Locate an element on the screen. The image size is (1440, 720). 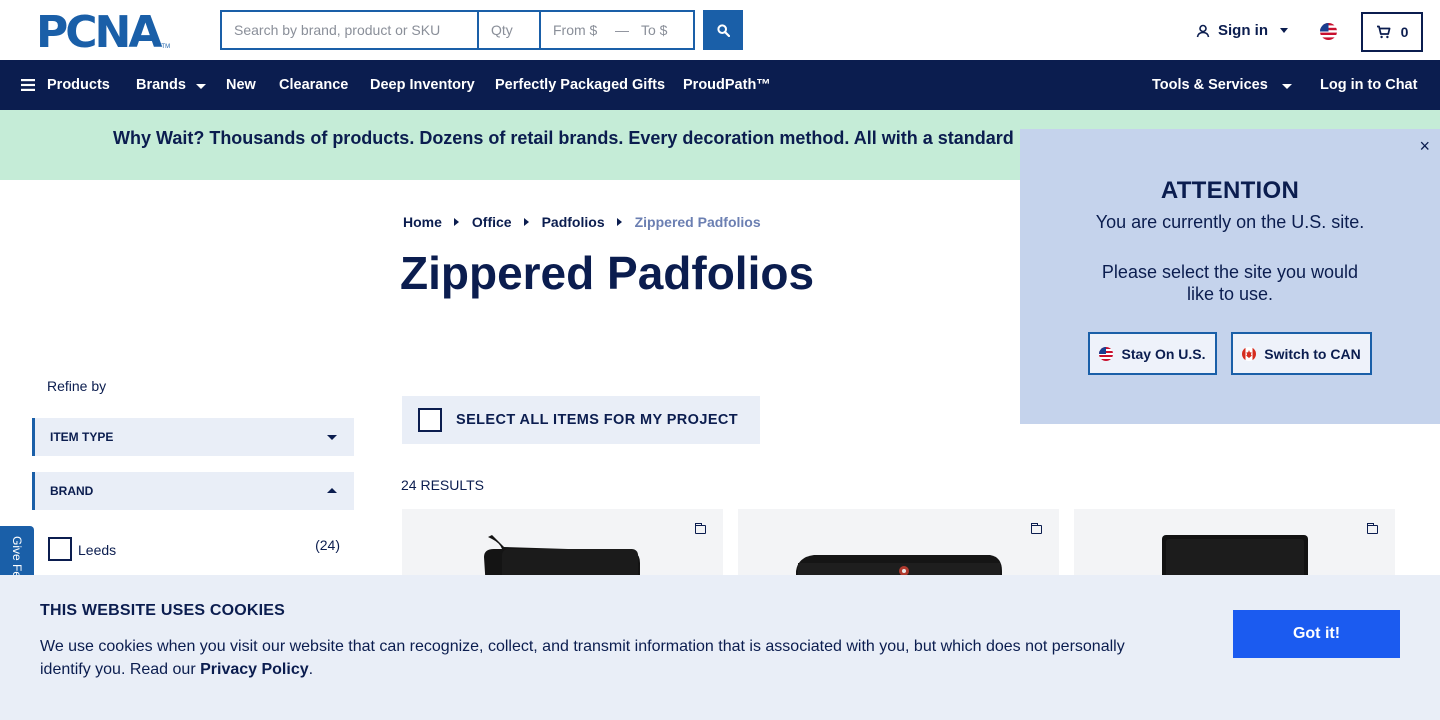
nav-gifts-label: Perfectly Packaged Gifts is located at coordinates (580, 85).